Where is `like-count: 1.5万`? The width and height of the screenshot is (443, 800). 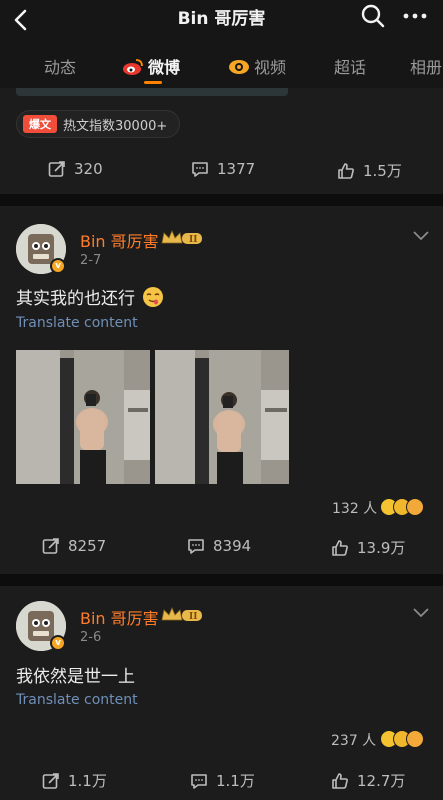
like-count: 1.5万 is located at coordinates (382, 171).